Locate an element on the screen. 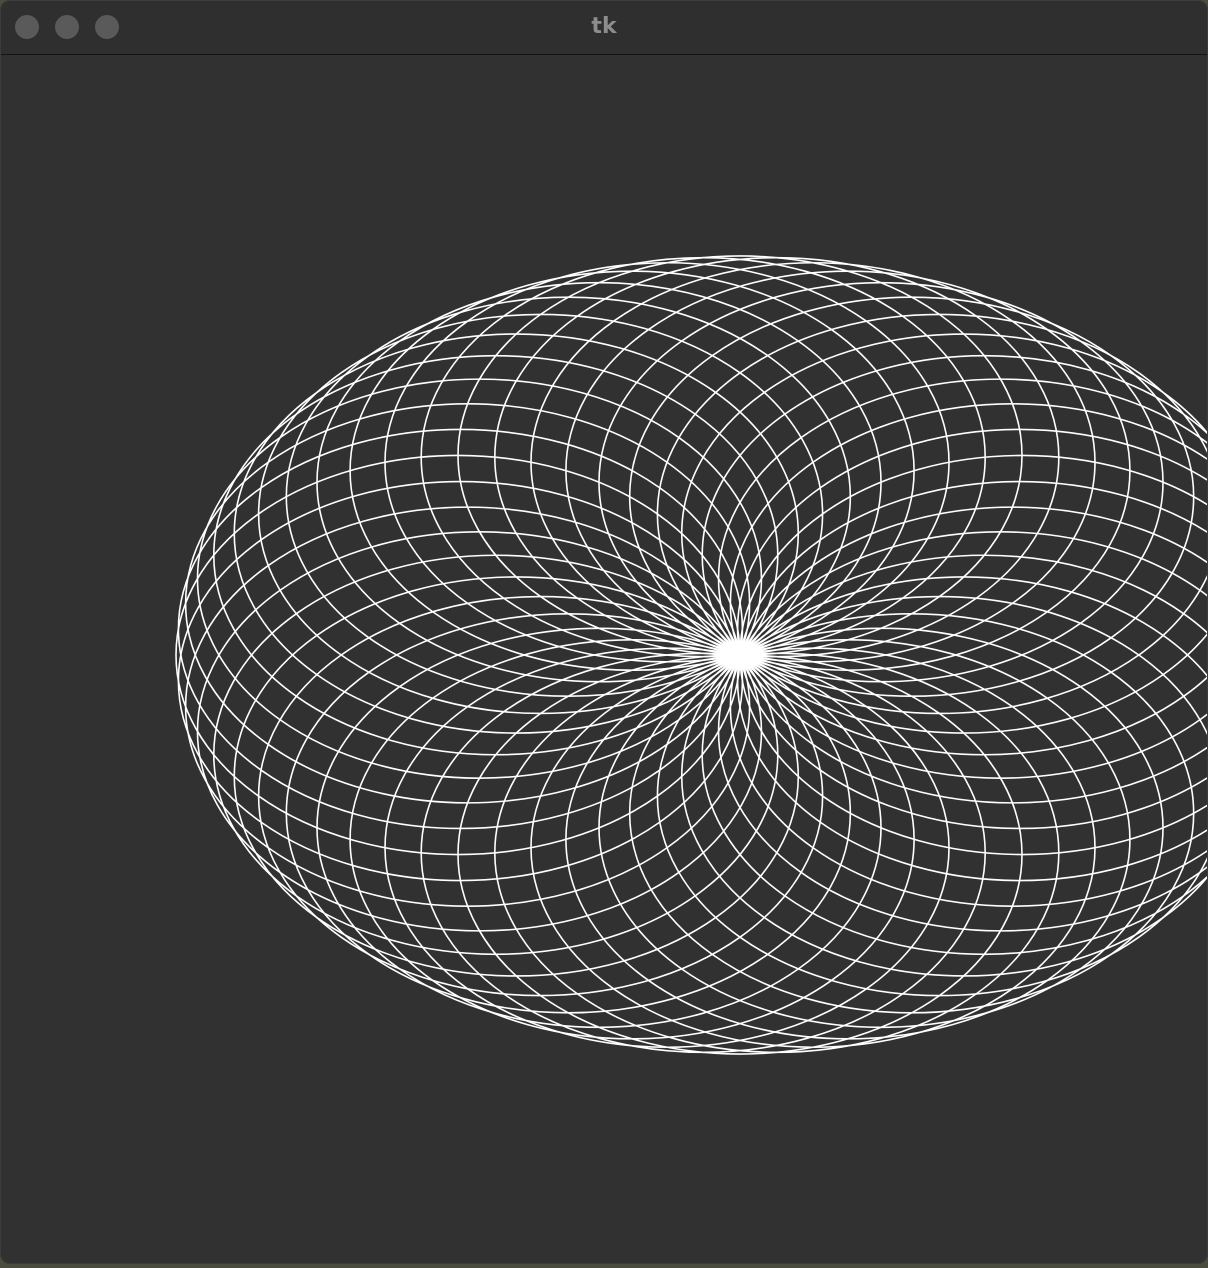  title-bar: tk is located at coordinates (604, 28).